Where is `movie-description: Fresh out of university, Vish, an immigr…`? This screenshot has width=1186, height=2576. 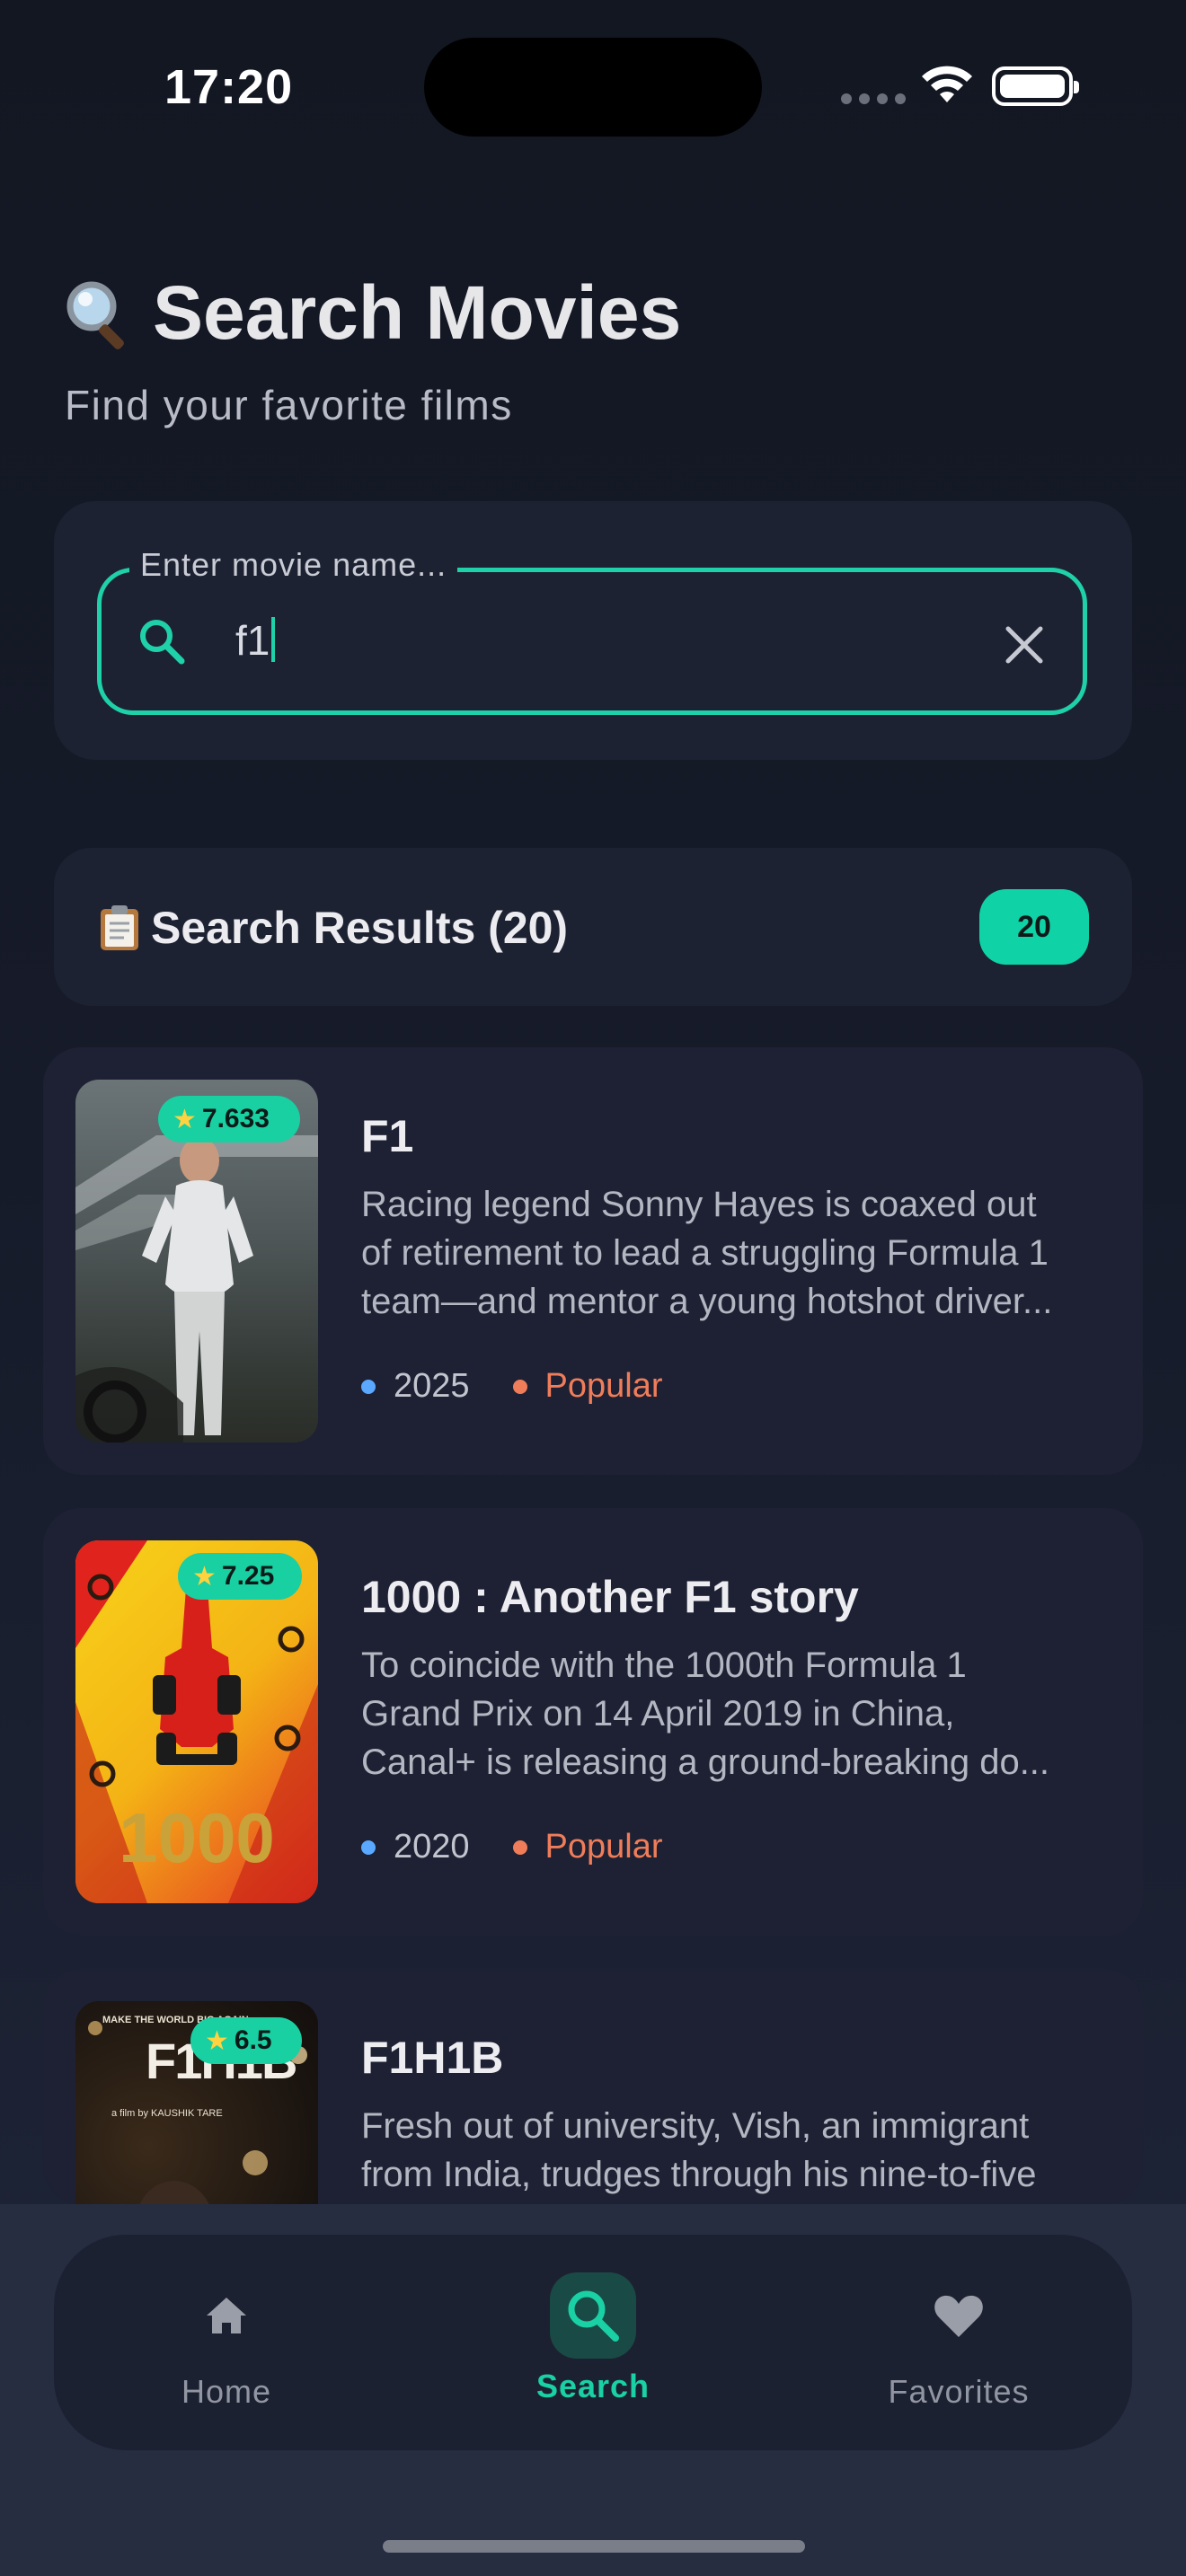 movie-description: Fresh out of university, Vish, an immigr… is located at coordinates (699, 2150).